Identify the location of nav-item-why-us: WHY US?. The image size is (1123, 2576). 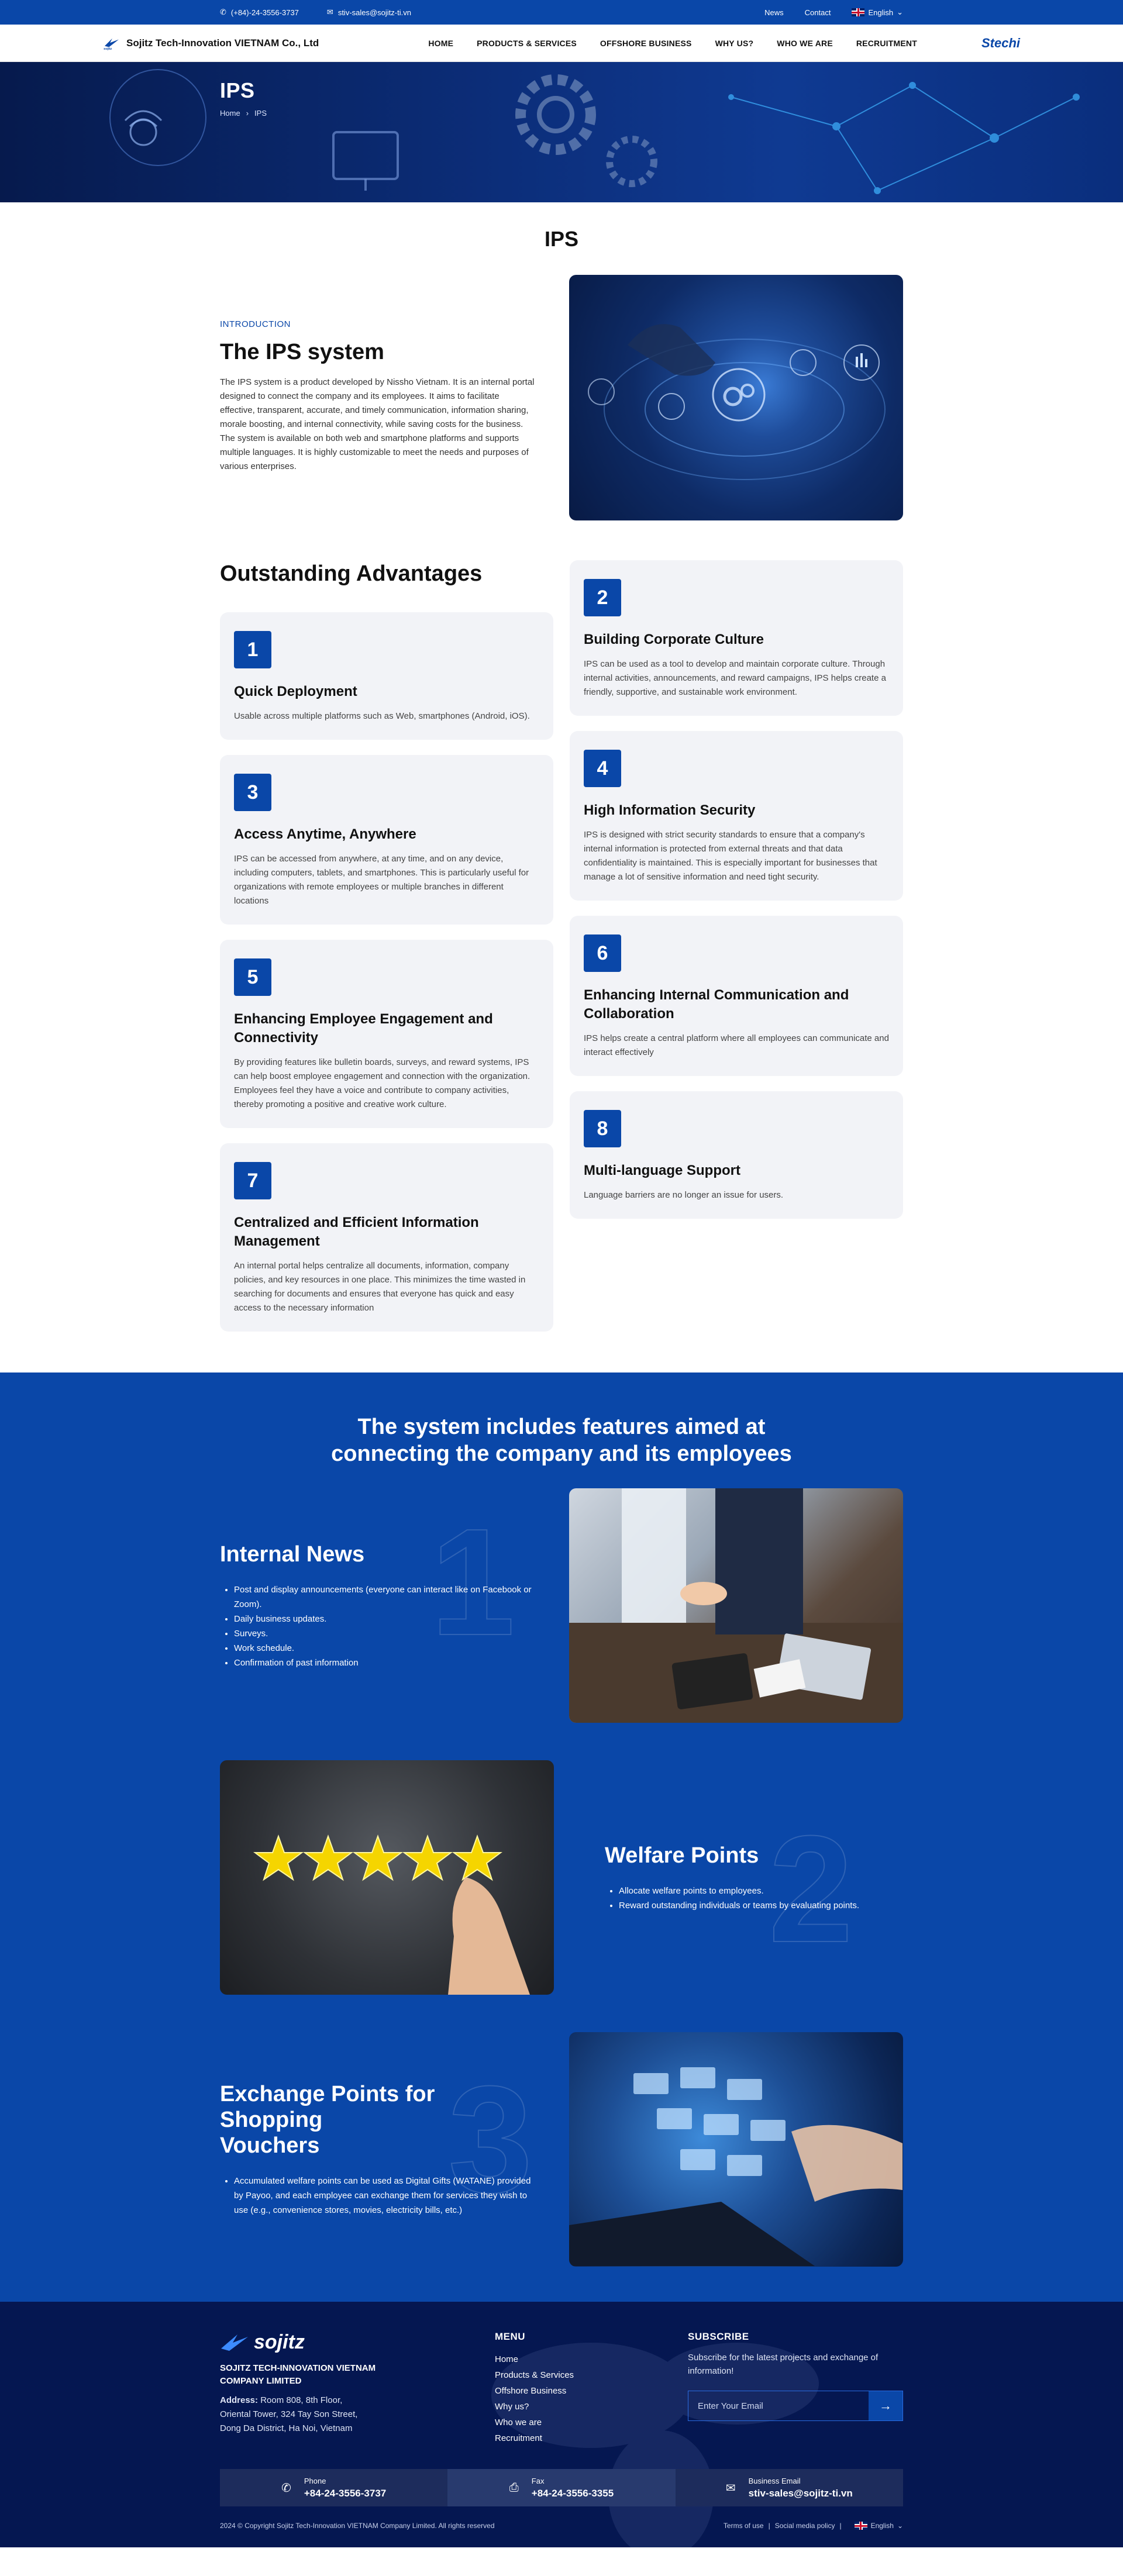
(734, 44).